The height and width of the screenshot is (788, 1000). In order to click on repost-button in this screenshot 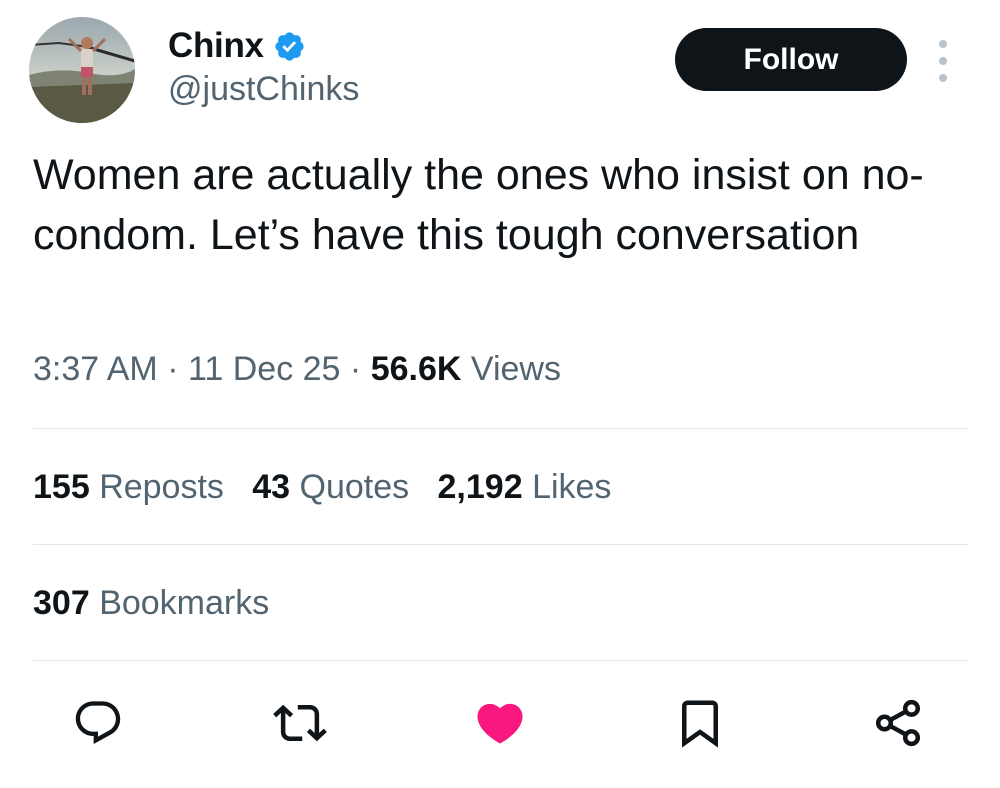, I will do `click(300, 723)`.